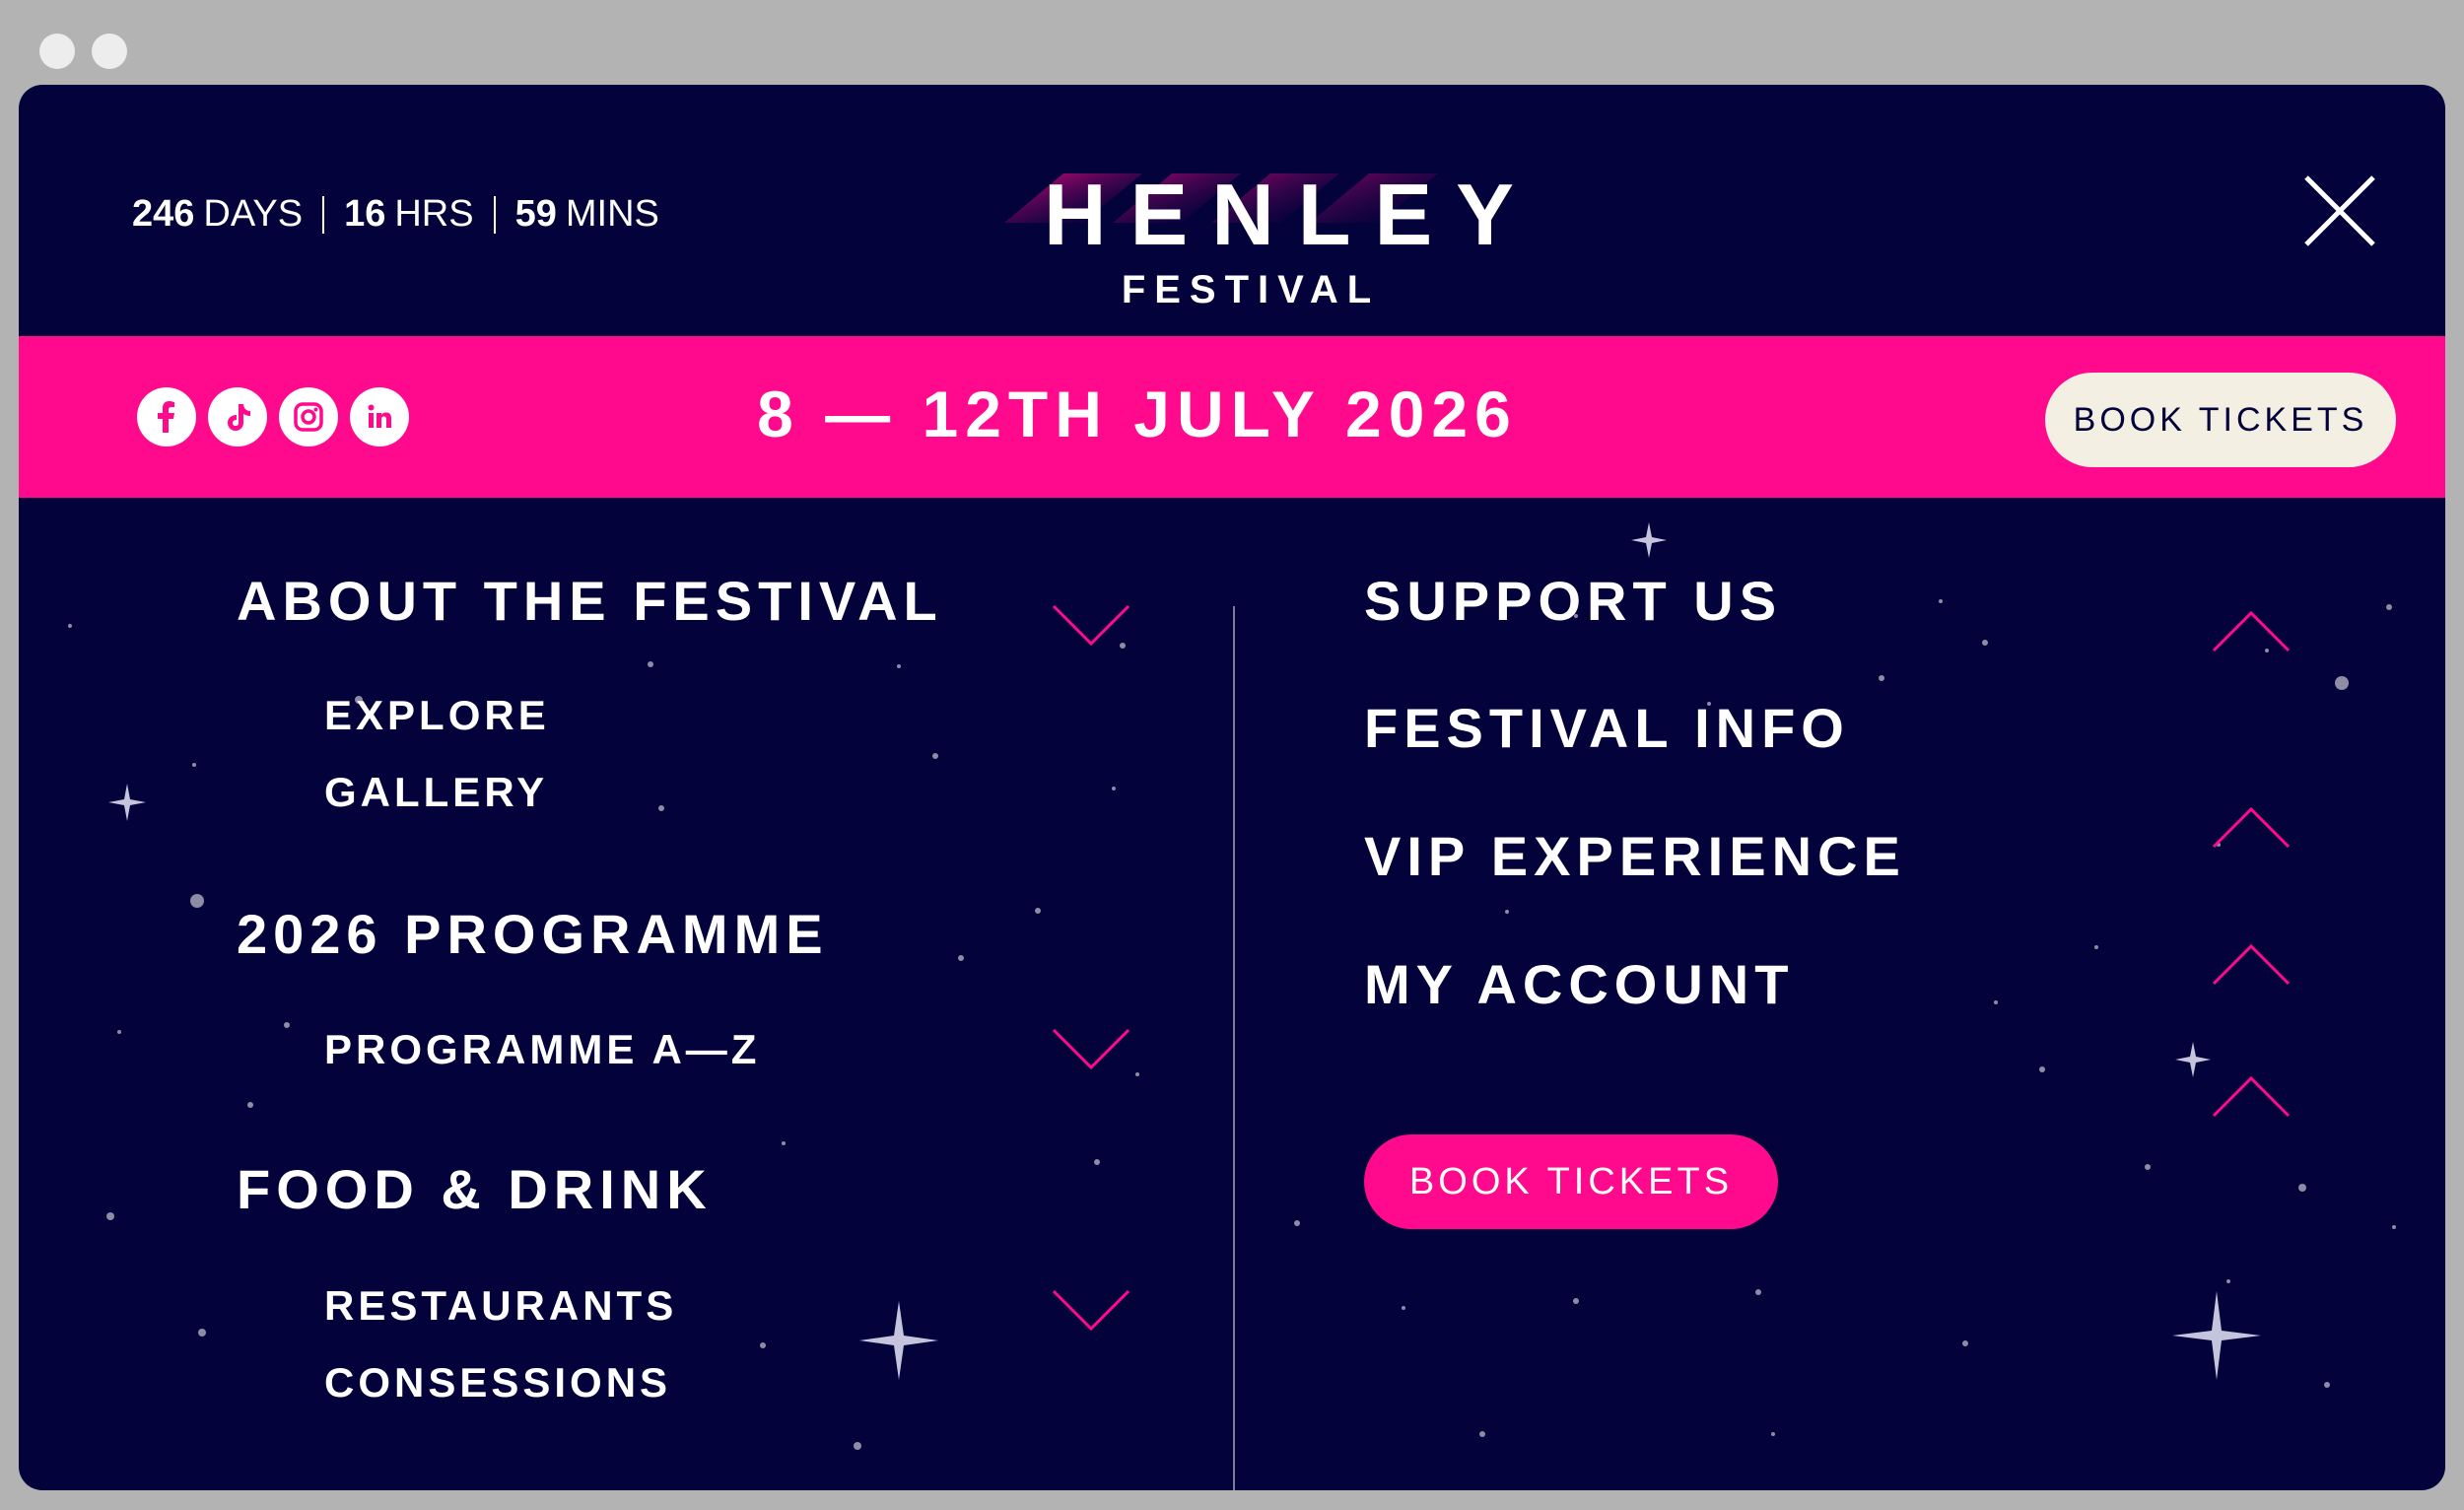 This screenshot has height=1510, width=2464. I want to click on social-links, so click(273, 416).